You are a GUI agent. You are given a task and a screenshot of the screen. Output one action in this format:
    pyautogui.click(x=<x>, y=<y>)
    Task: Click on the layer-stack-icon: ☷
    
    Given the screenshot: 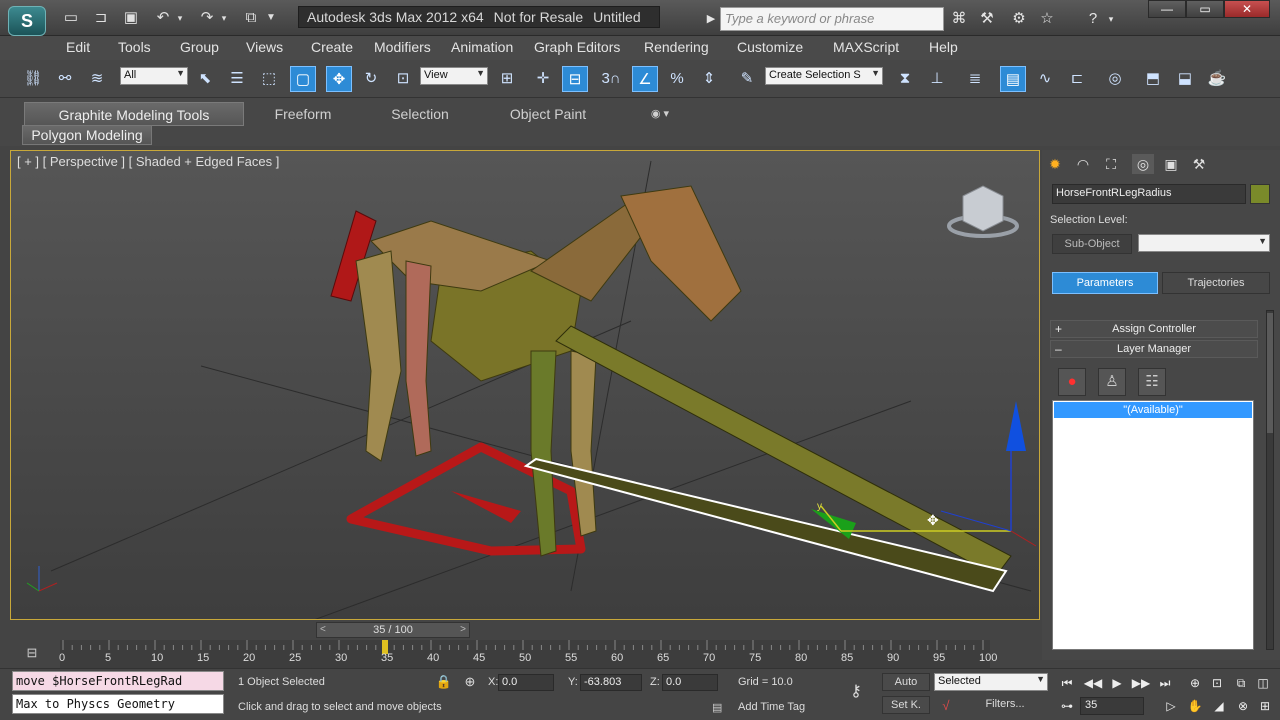 What is the action you would take?
    pyautogui.click(x=1152, y=382)
    